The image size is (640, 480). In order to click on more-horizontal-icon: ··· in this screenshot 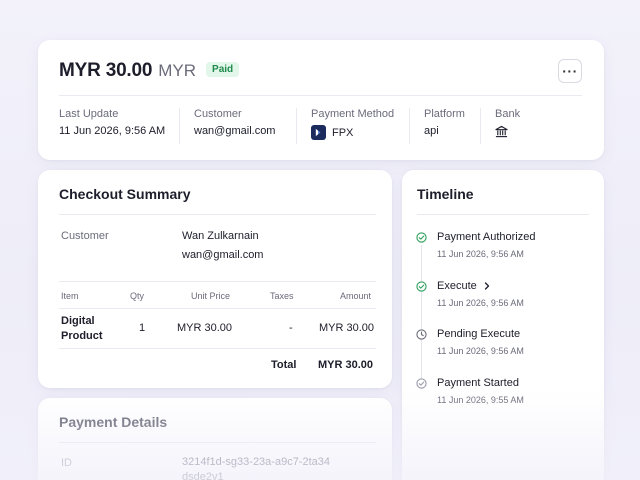, I will do `click(570, 71)`.